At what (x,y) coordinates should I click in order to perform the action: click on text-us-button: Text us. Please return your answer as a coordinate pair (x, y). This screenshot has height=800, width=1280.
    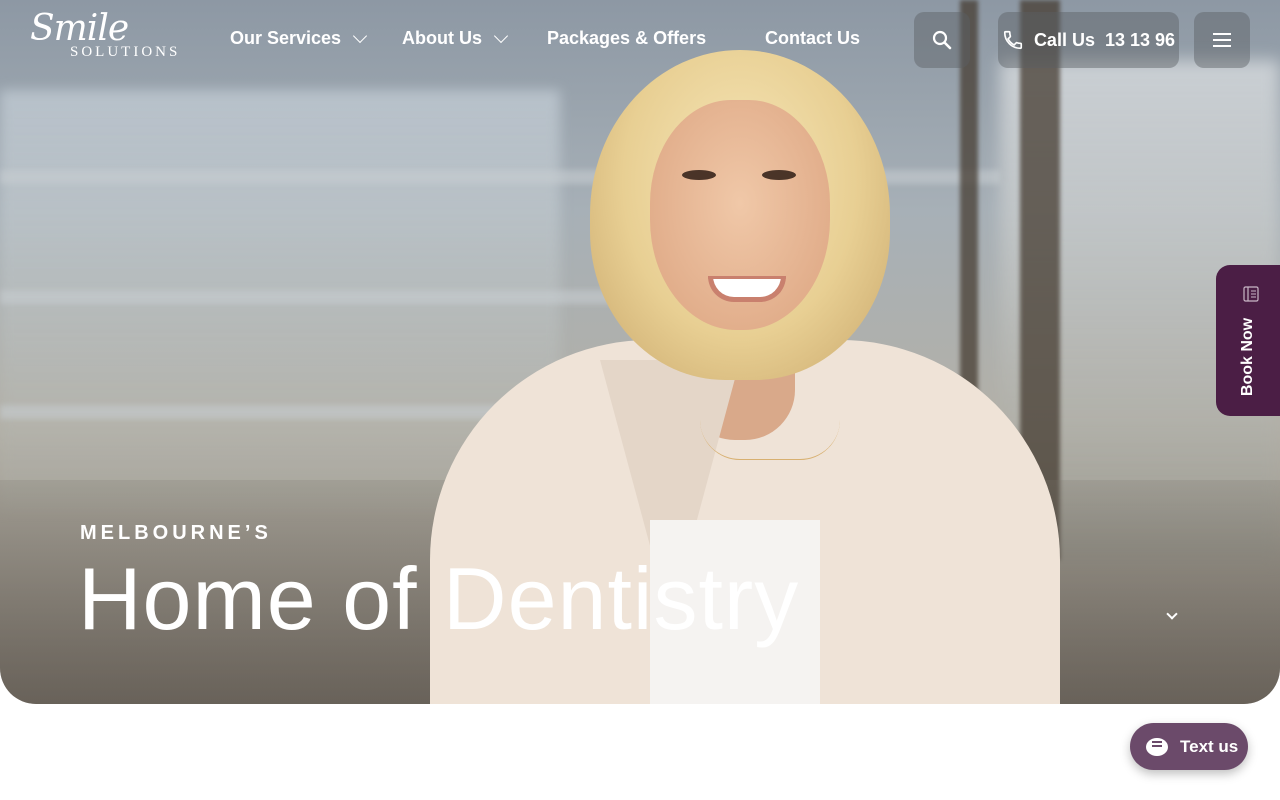
    Looking at the image, I should click on (1189, 746).